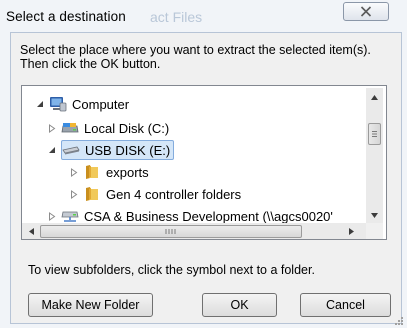 This screenshot has height=328, width=407. I want to click on dialog-title: Select a destination, so click(66, 16).